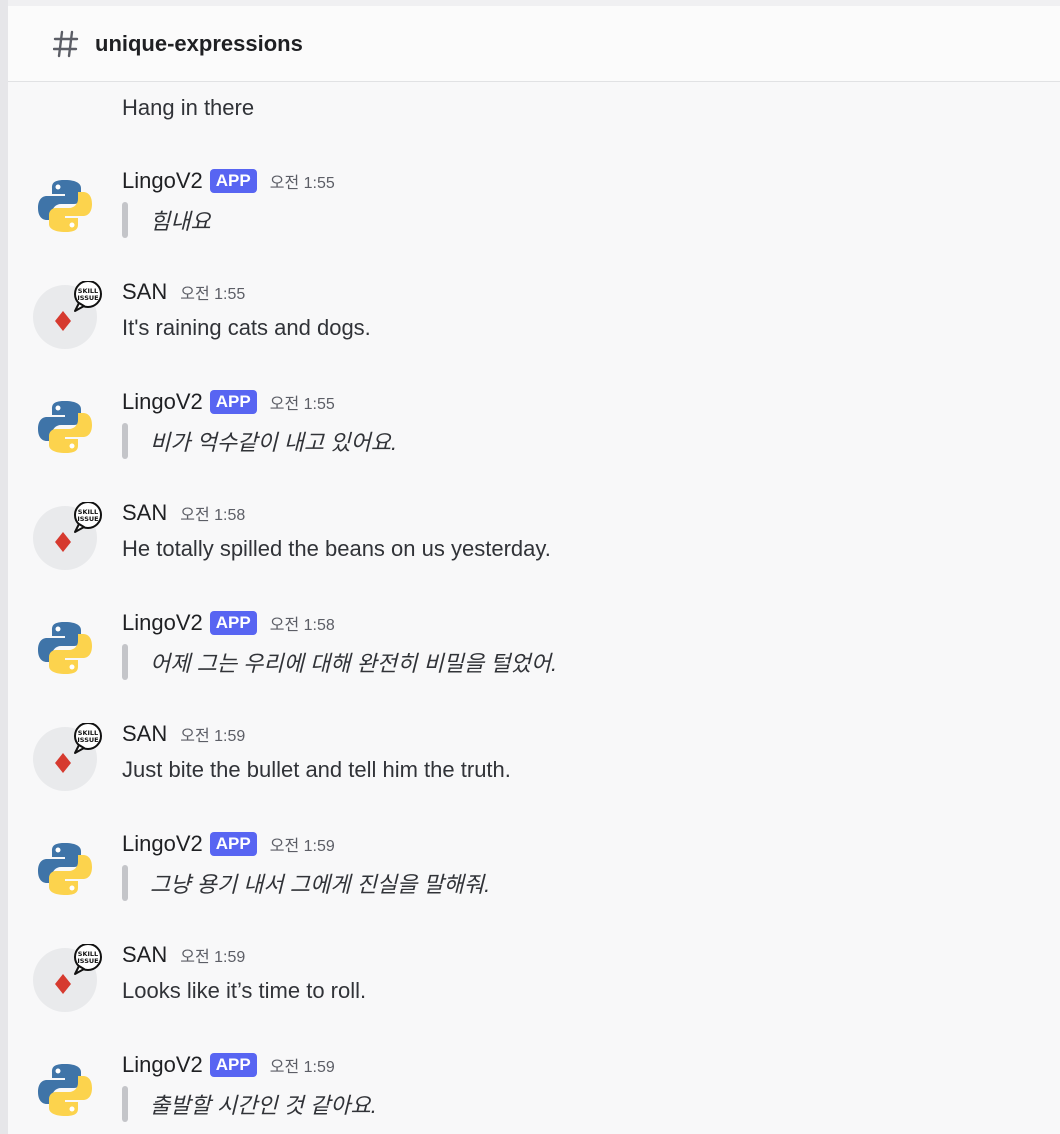 The width and height of the screenshot is (1060, 1134). Describe the element at coordinates (534, 44) in the screenshot. I see `channel-header: unique-expressions` at that location.